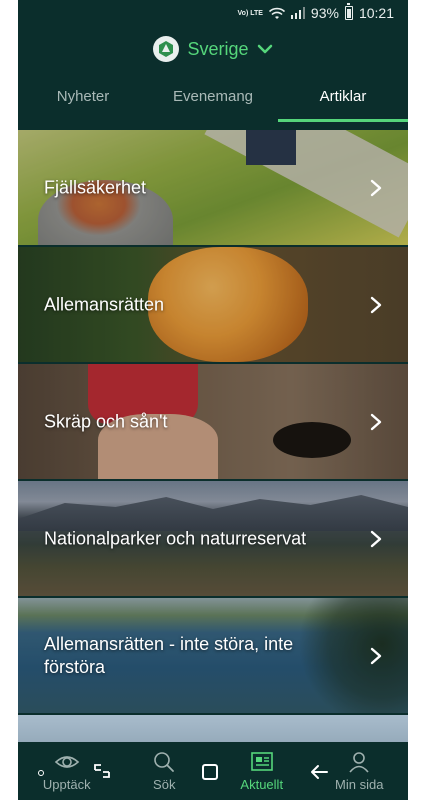  What do you see at coordinates (218, 48) in the screenshot?
I see `region-name: Sverige` at bounding box center [218, 48].